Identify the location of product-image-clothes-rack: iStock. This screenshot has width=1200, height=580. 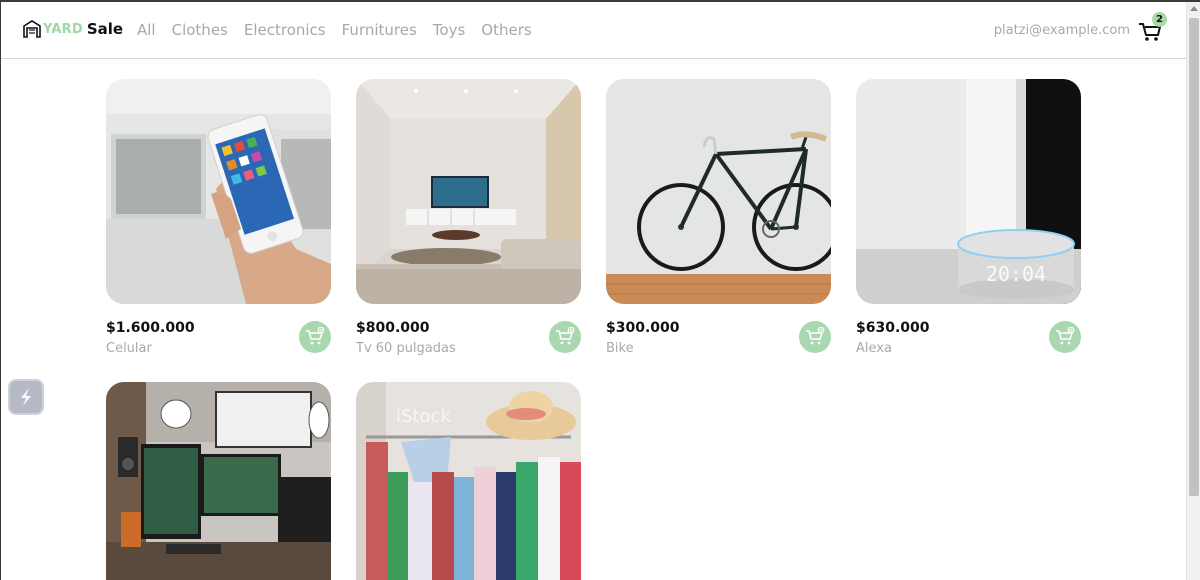
(468, 481).